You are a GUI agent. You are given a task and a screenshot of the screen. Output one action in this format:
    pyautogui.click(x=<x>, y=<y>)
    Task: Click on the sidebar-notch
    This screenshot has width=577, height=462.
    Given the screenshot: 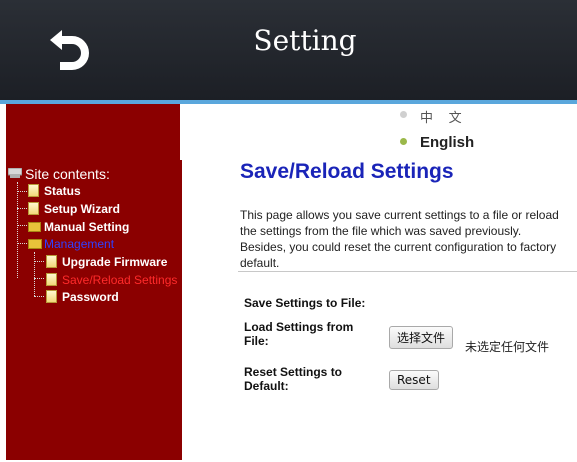 What is the action you would take?
    pyautogui.click(x=188, y=132)
    